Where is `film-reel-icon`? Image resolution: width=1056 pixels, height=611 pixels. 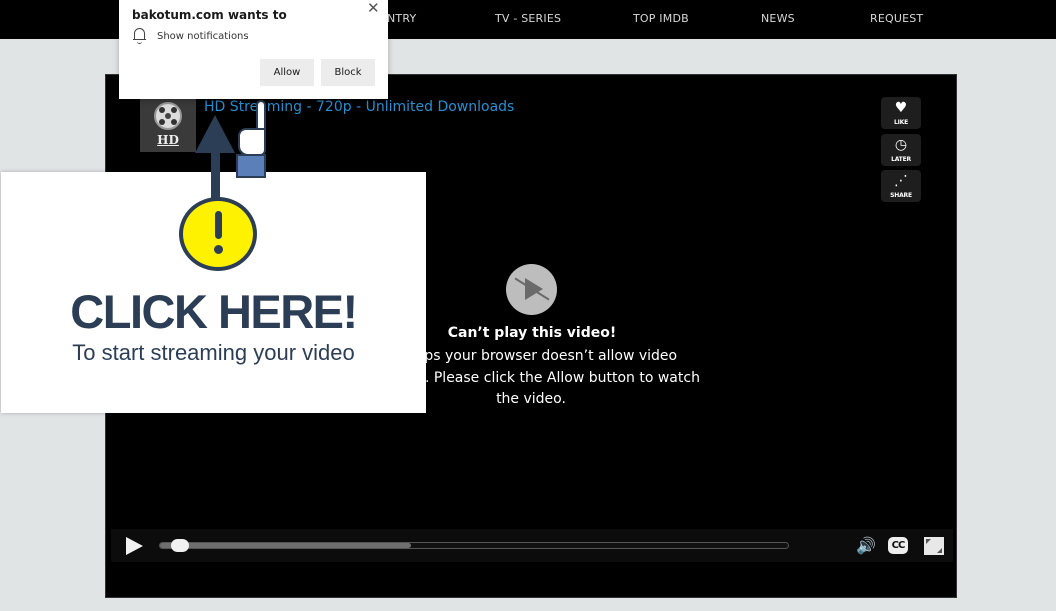
film-reel-icon is located at coordinates (168, 116).